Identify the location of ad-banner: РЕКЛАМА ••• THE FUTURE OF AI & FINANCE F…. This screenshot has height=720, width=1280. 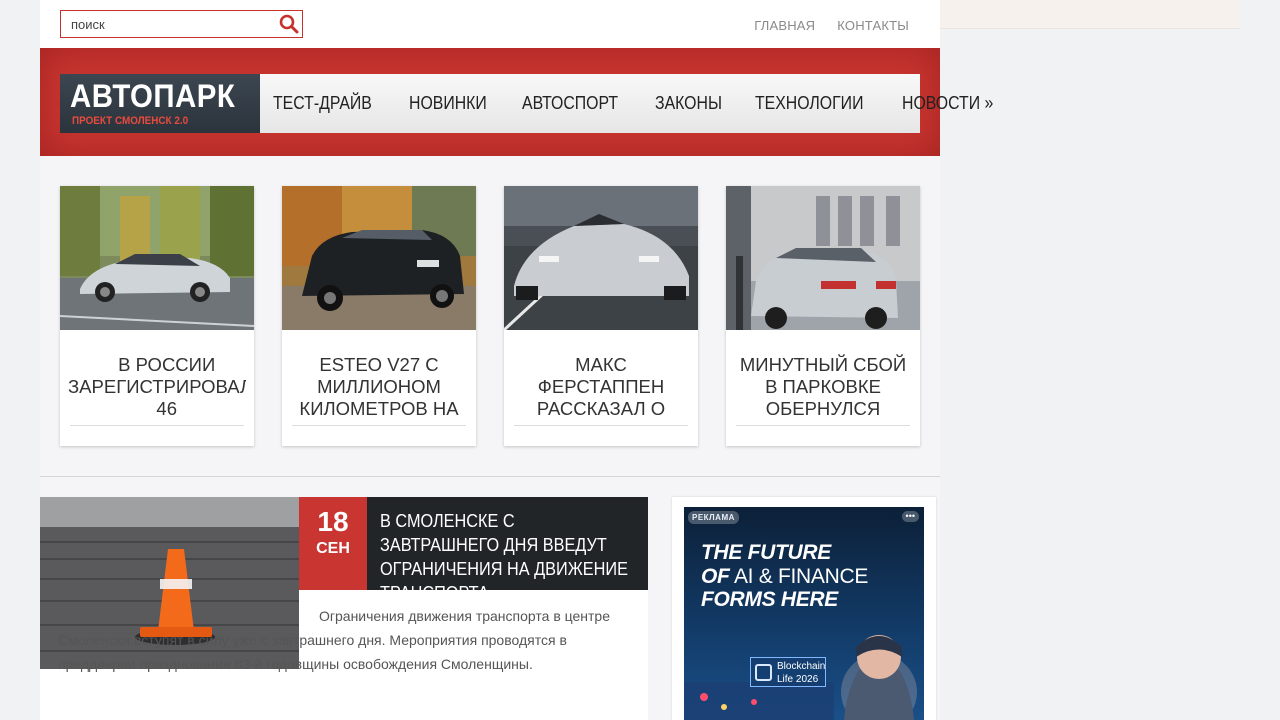
(804, 613).